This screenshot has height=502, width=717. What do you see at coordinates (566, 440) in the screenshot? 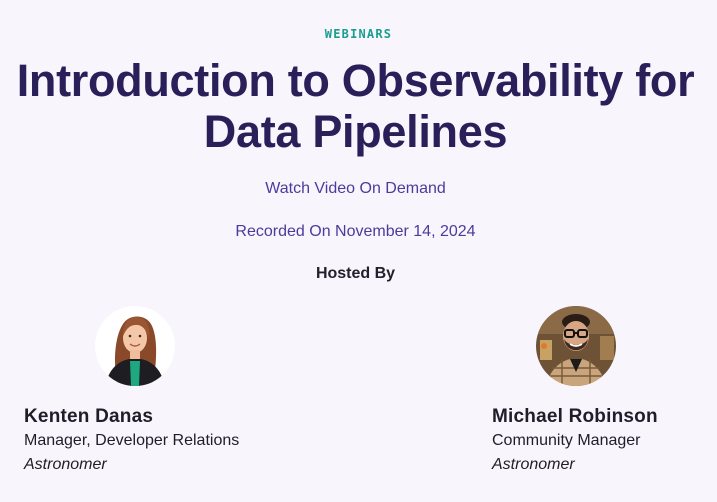
I see `host-role: Community Manager` at bounding box center [566, 440].